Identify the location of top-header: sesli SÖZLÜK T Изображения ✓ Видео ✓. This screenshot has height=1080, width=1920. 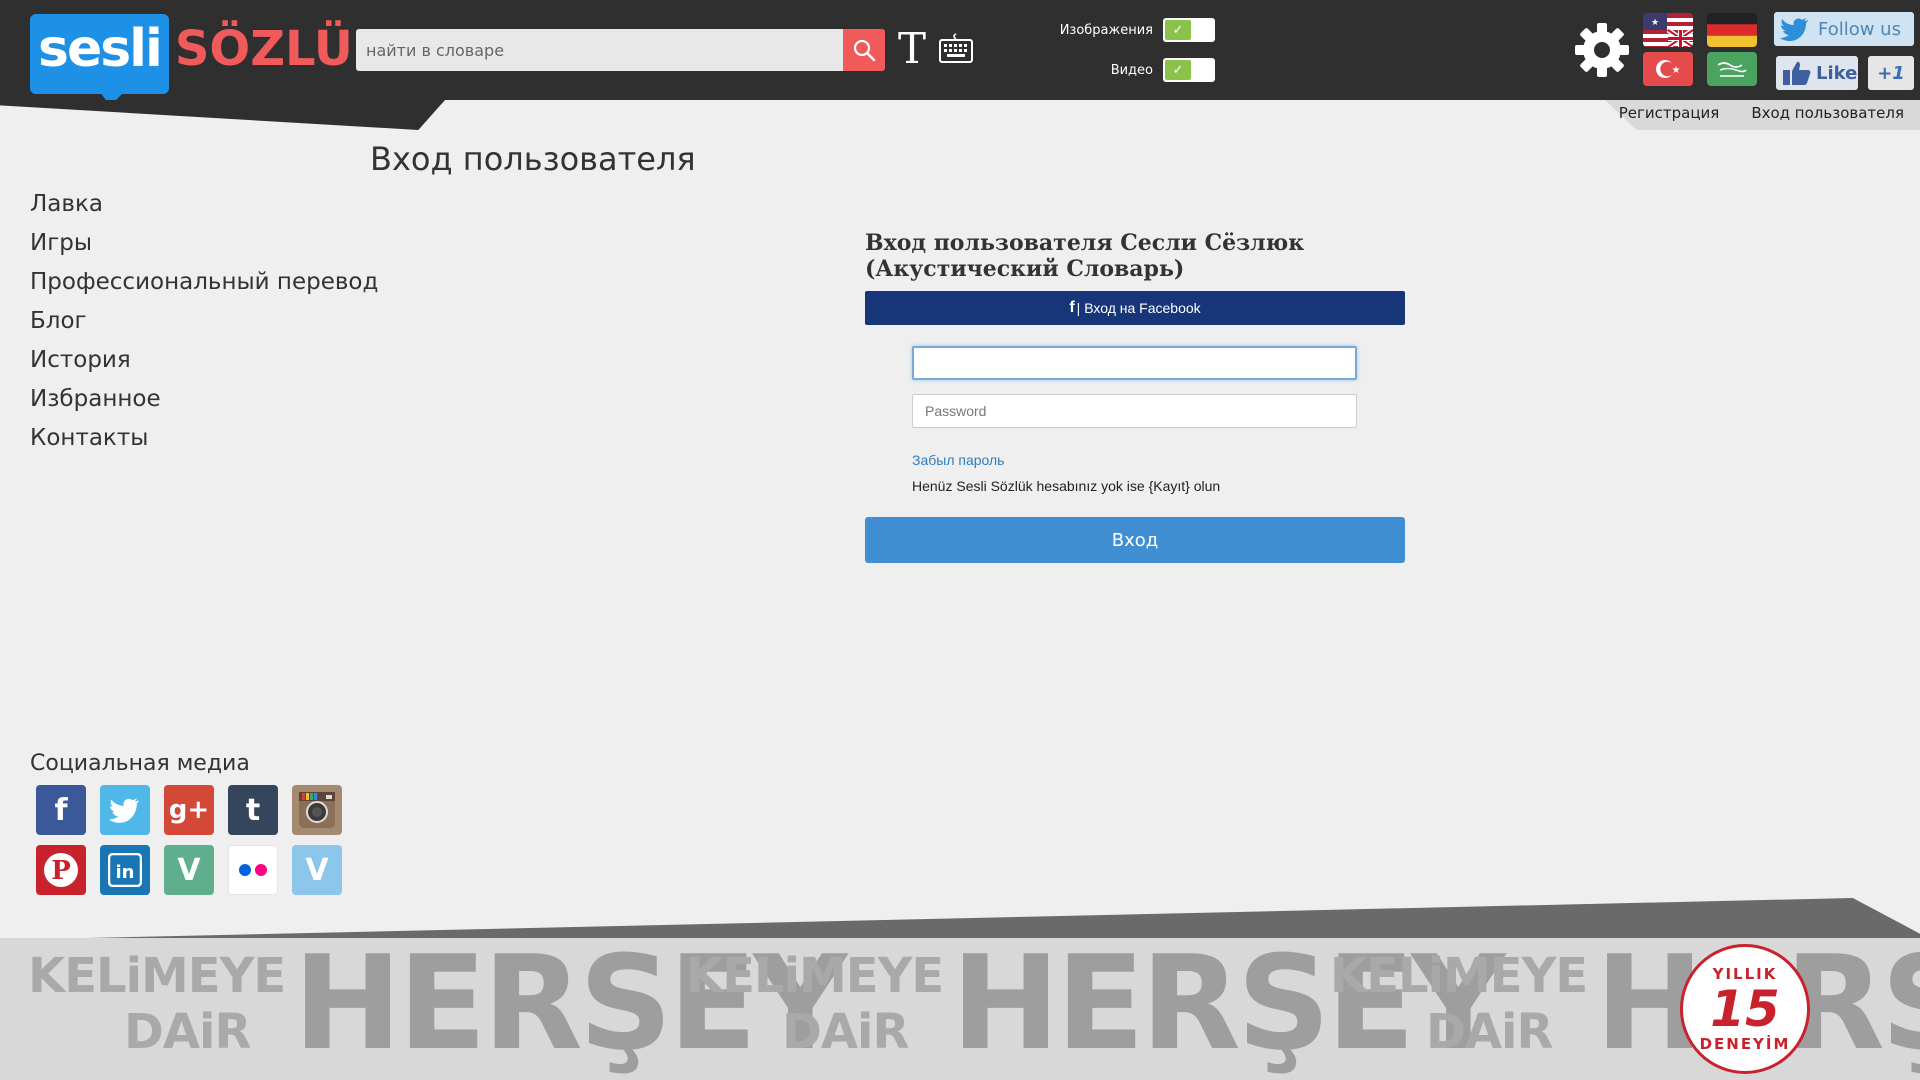
(960, 53).